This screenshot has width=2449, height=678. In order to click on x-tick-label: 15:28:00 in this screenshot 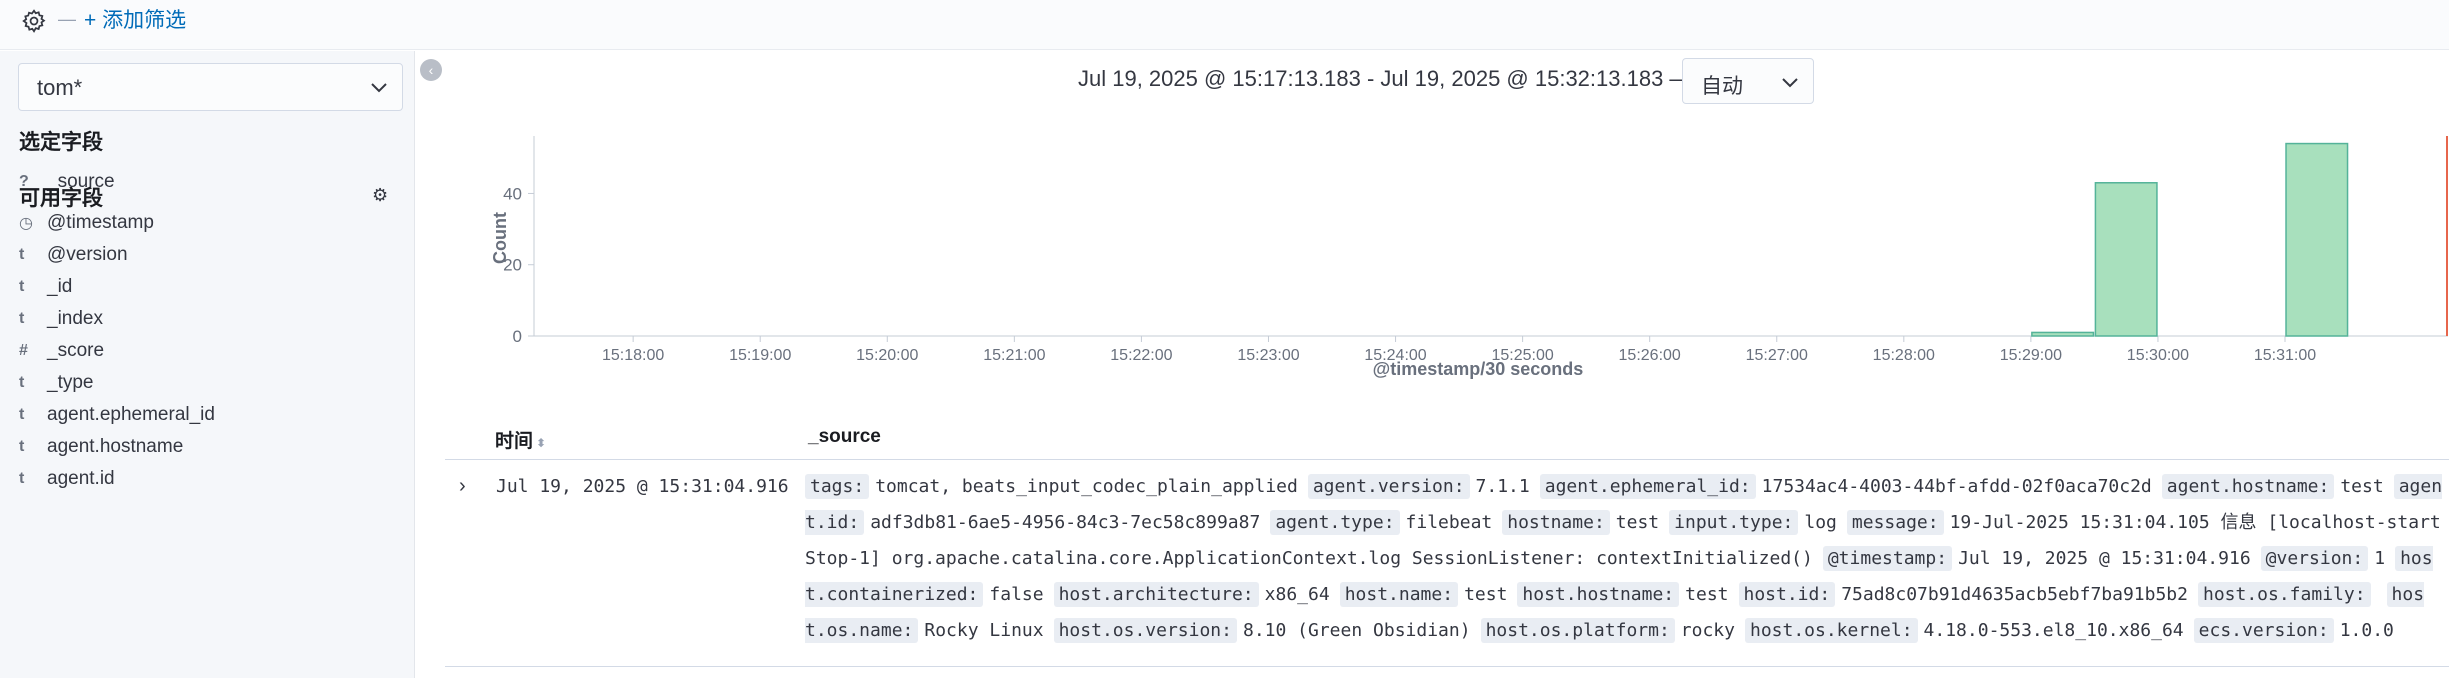, I will do `click(1904, 355)`.